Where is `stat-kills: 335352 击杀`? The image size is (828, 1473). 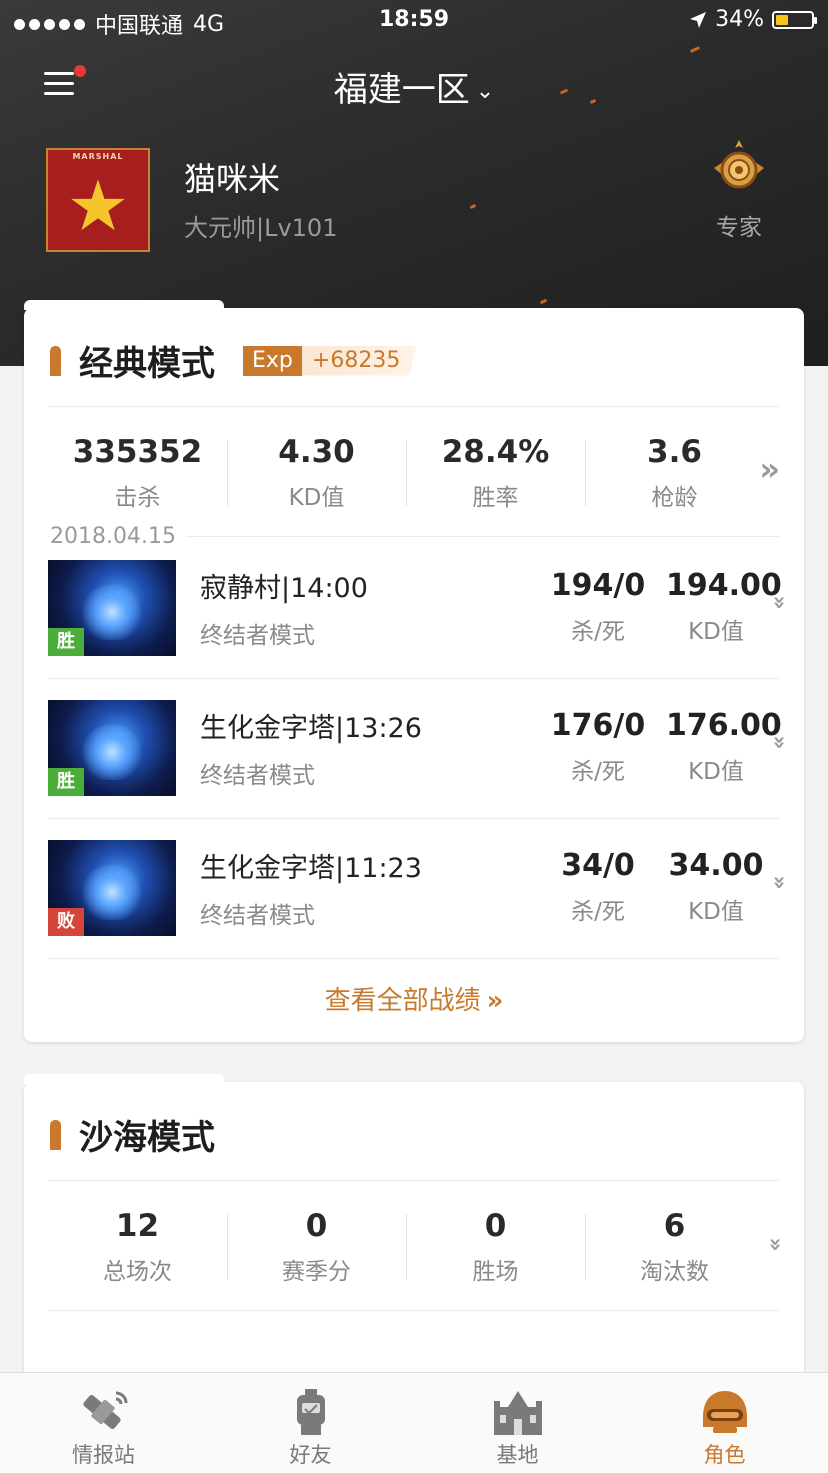 stat-kills: 335352 击杀 is located at coordinates (137, 472).